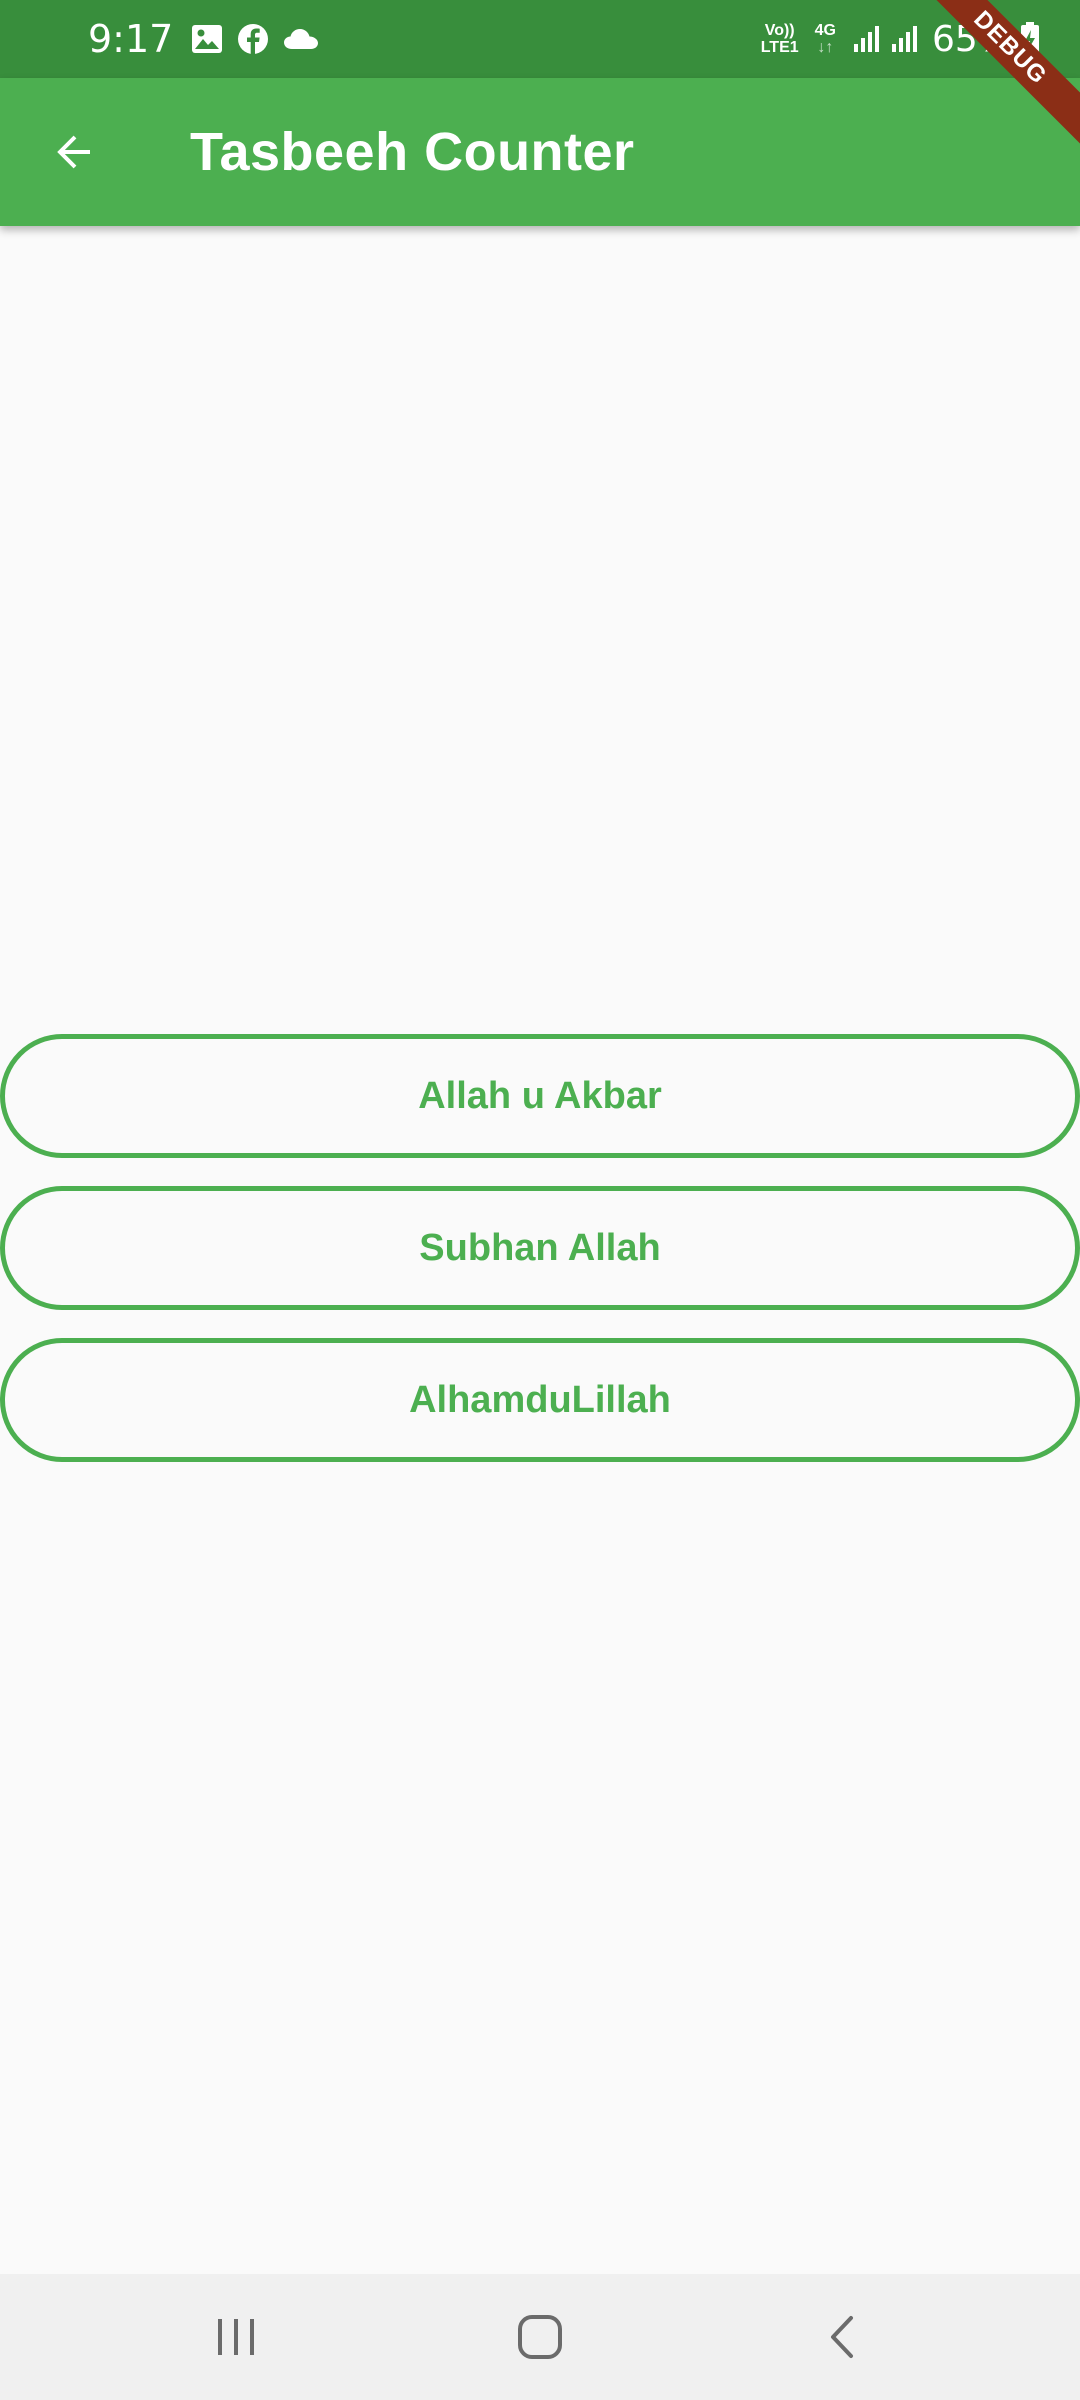  I want to click on system-nav-bar, so click(540, 2337).